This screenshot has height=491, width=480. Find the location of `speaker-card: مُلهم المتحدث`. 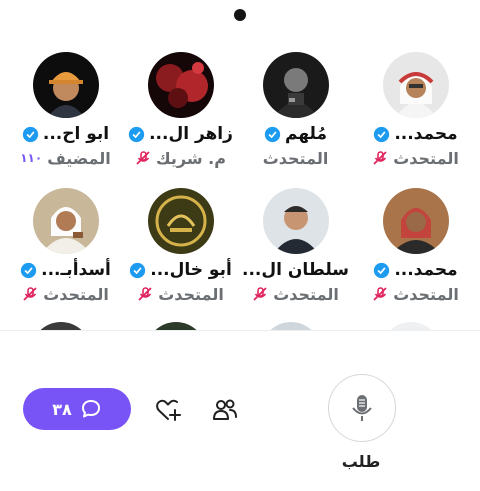

speaker-card: مُلهم المتحدث is located at coordinates (295, 114).